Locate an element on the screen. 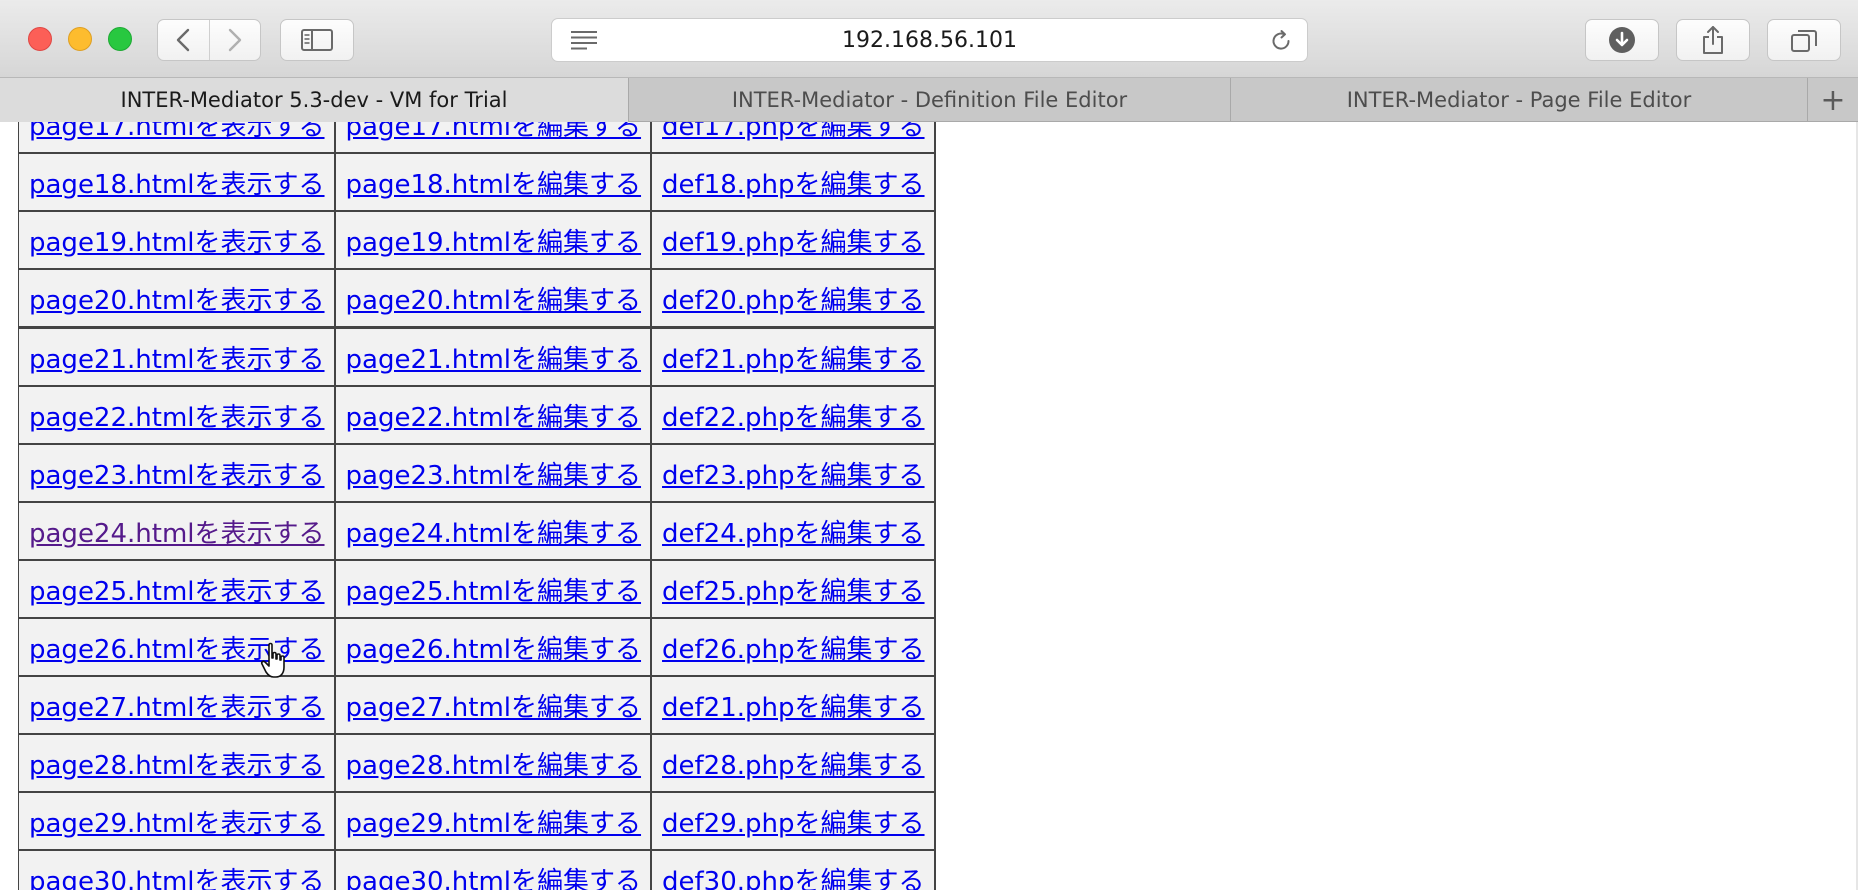  share-icon is located at coordinates (1713, 40).